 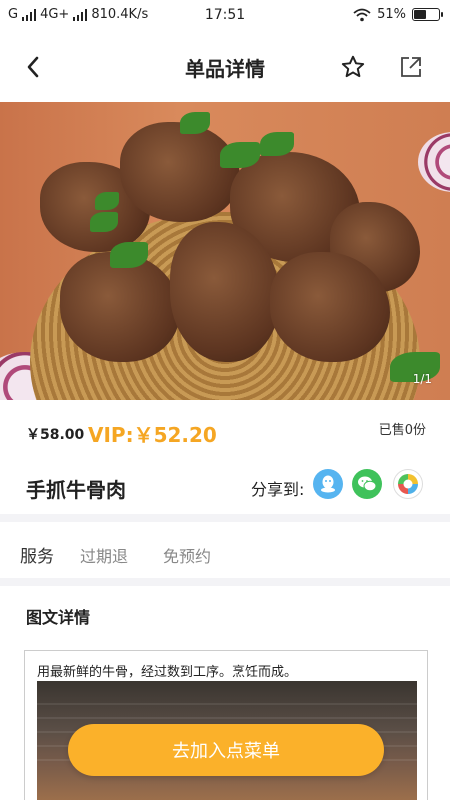 I want to click on service-row: 服务 过期退 免预约, so click(x=225, y=550).